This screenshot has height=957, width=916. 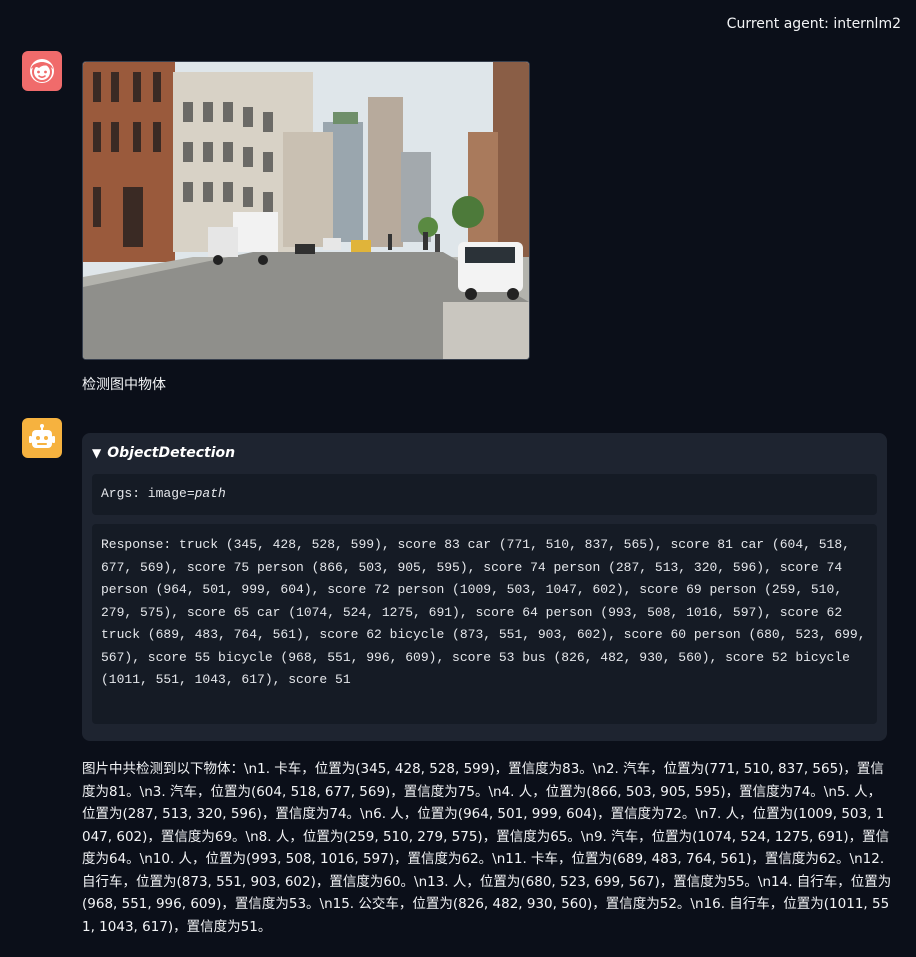 What do you see at coordinates (124, 385) in the screenshot?
I see `user-message-text: 检测图中物体` at bounding box center [124, 385].